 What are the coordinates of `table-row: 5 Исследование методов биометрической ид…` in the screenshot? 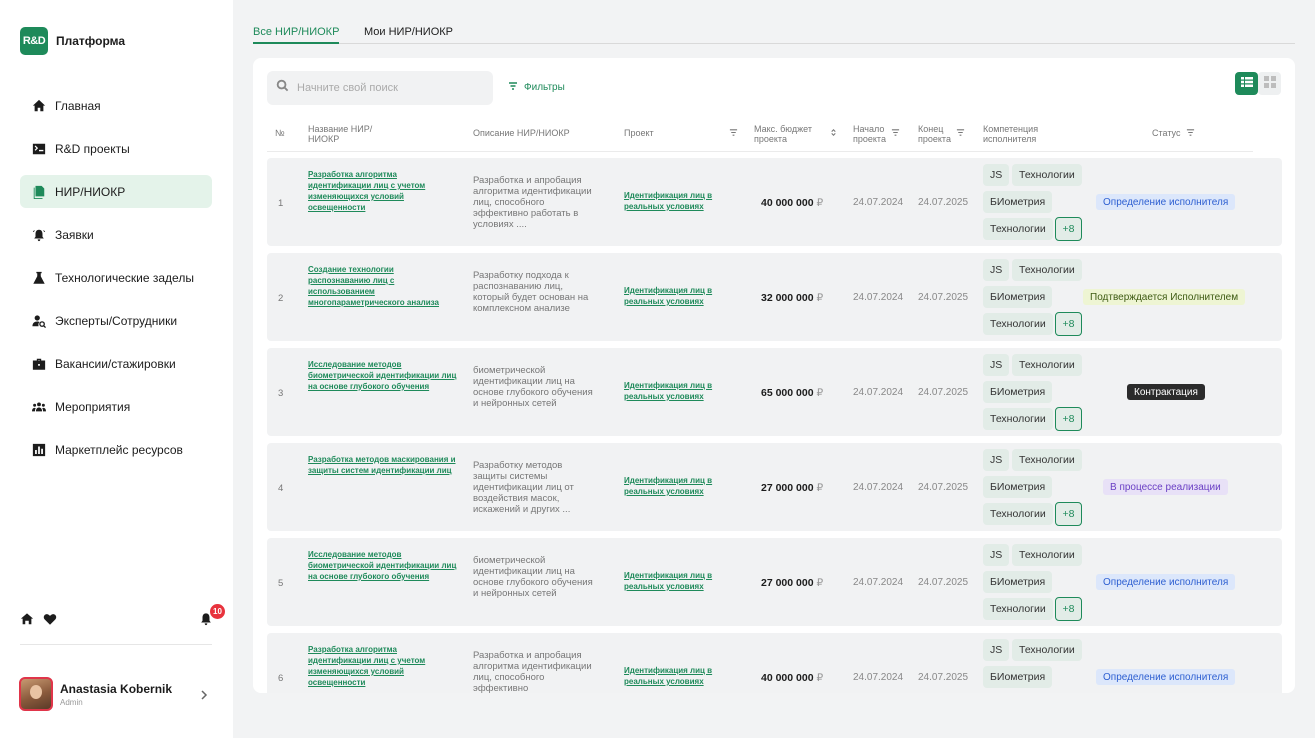 It's located at (774, 582).